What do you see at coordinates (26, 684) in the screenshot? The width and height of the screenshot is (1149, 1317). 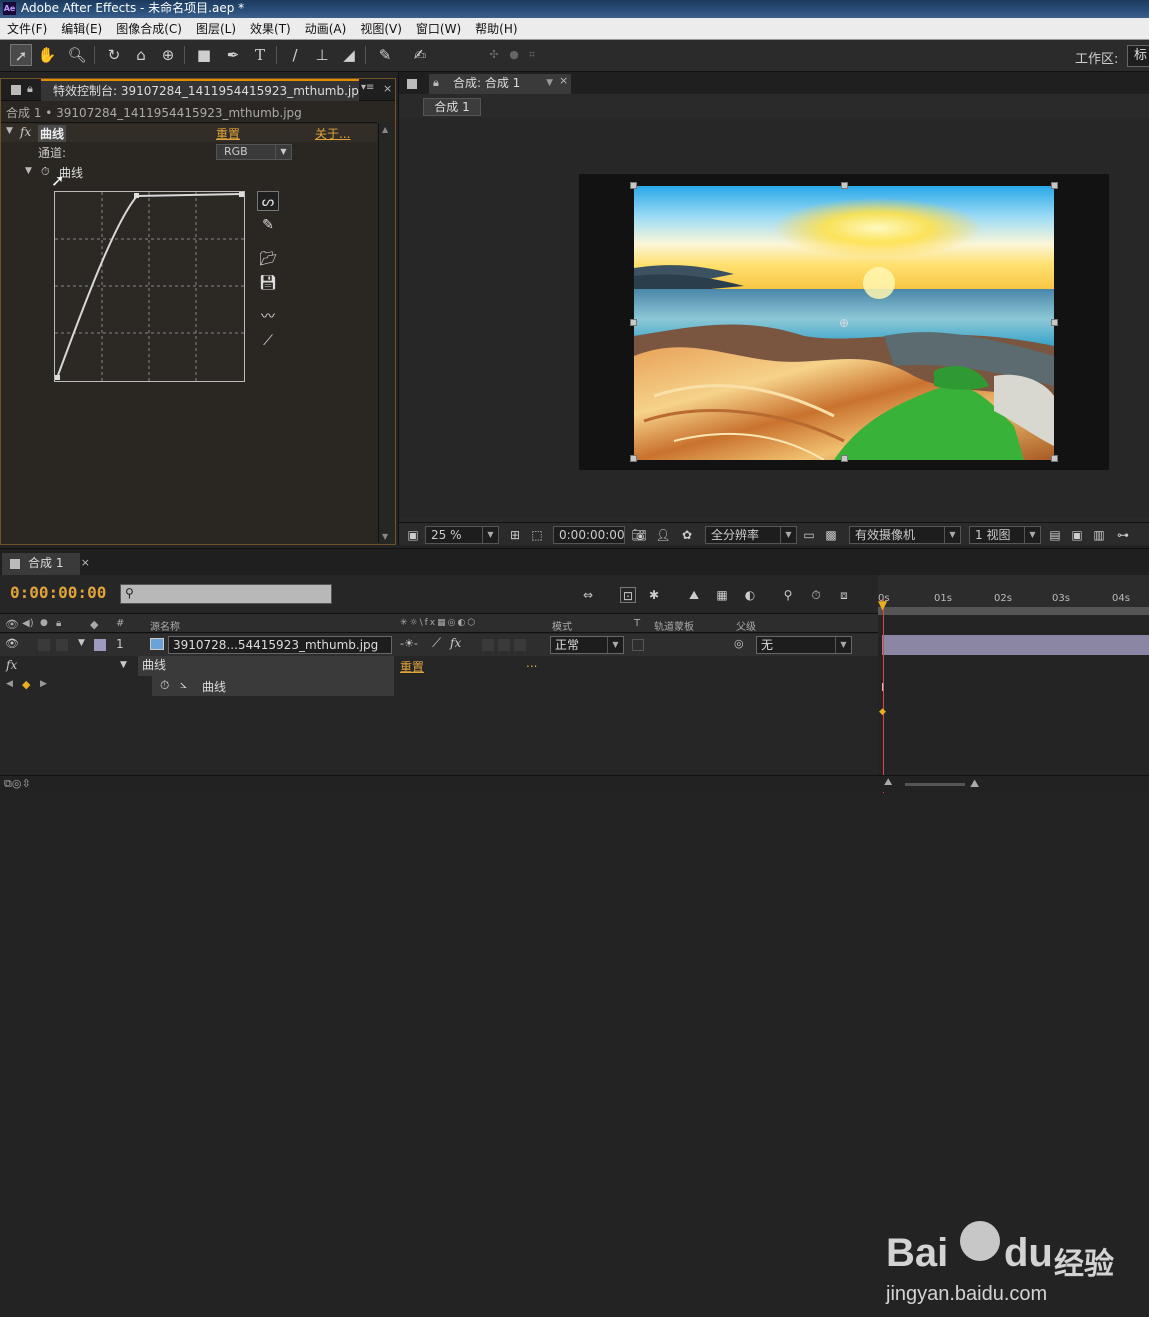 I see `keyframe-diamond-icon: ◆` at bounding box center [26, 684].